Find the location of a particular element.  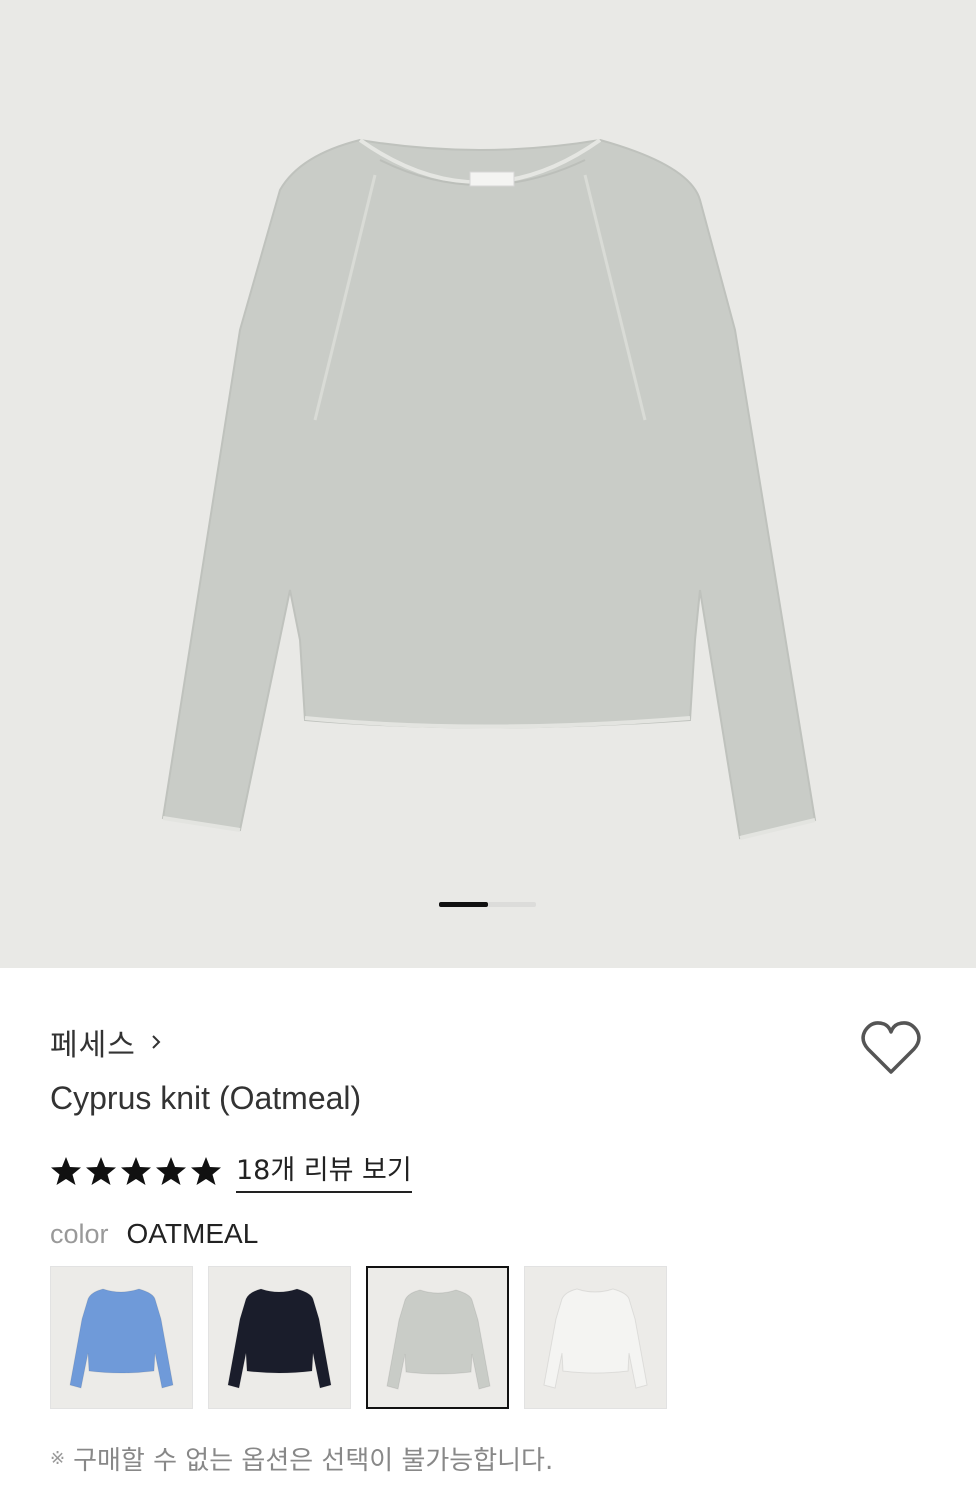

product-title: Cyprus knit (Oatmeal) is located at coordinates (206, 1098).